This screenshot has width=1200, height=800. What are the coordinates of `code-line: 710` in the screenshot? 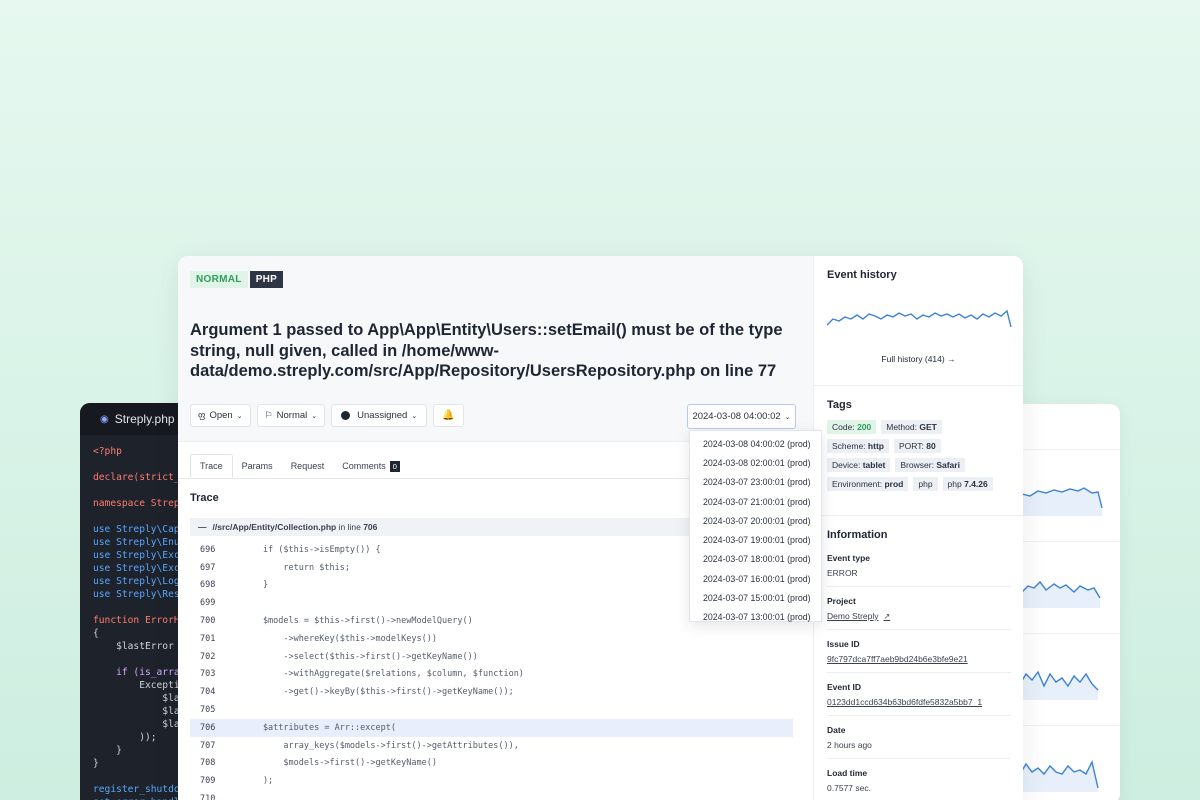 It's located at (491, 795).